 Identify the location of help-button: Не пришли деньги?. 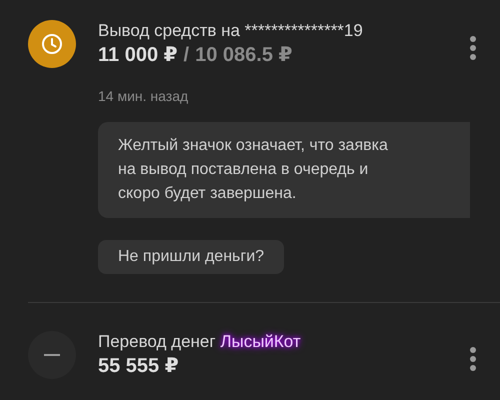
(191, 257).